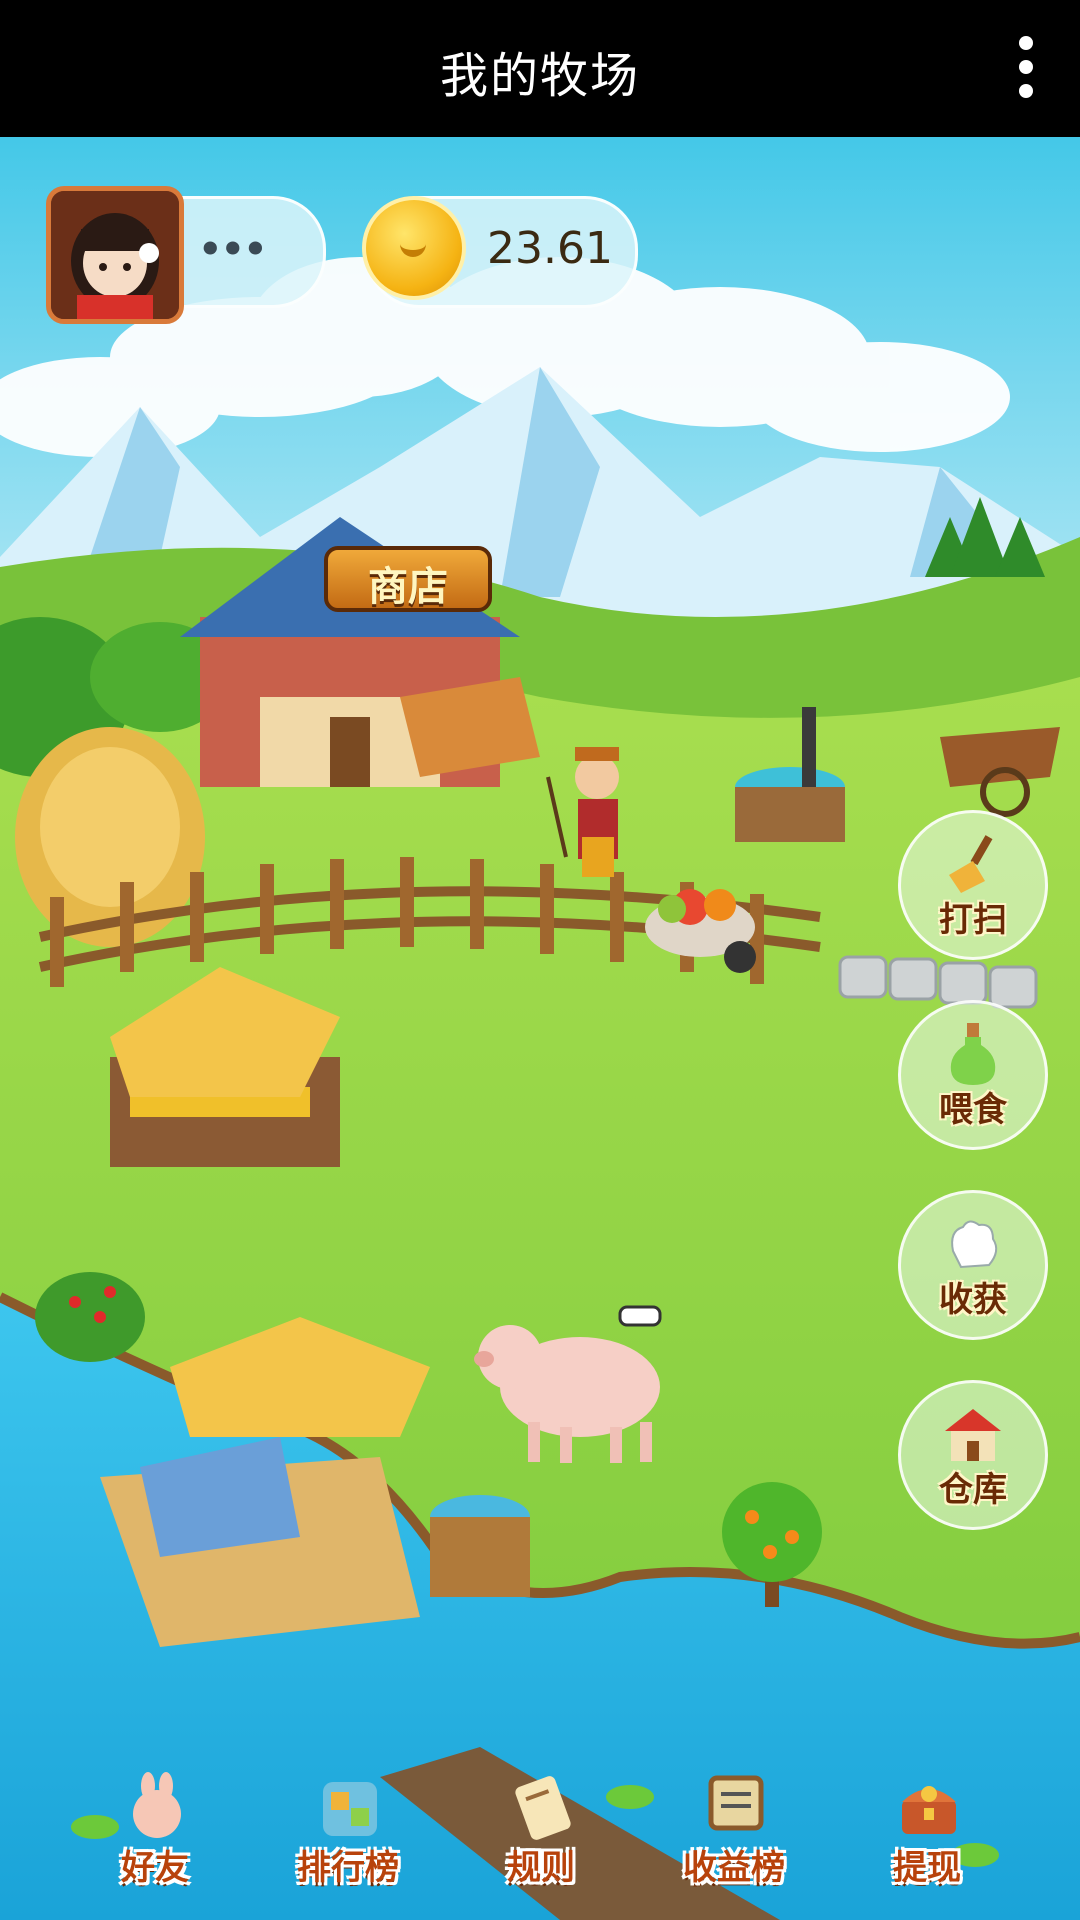  What do you see at coordinates (734, 1868) in the screenshot?
I see `nav-earnings-board-label: 收益榜` at bounding box center [734, 1868].